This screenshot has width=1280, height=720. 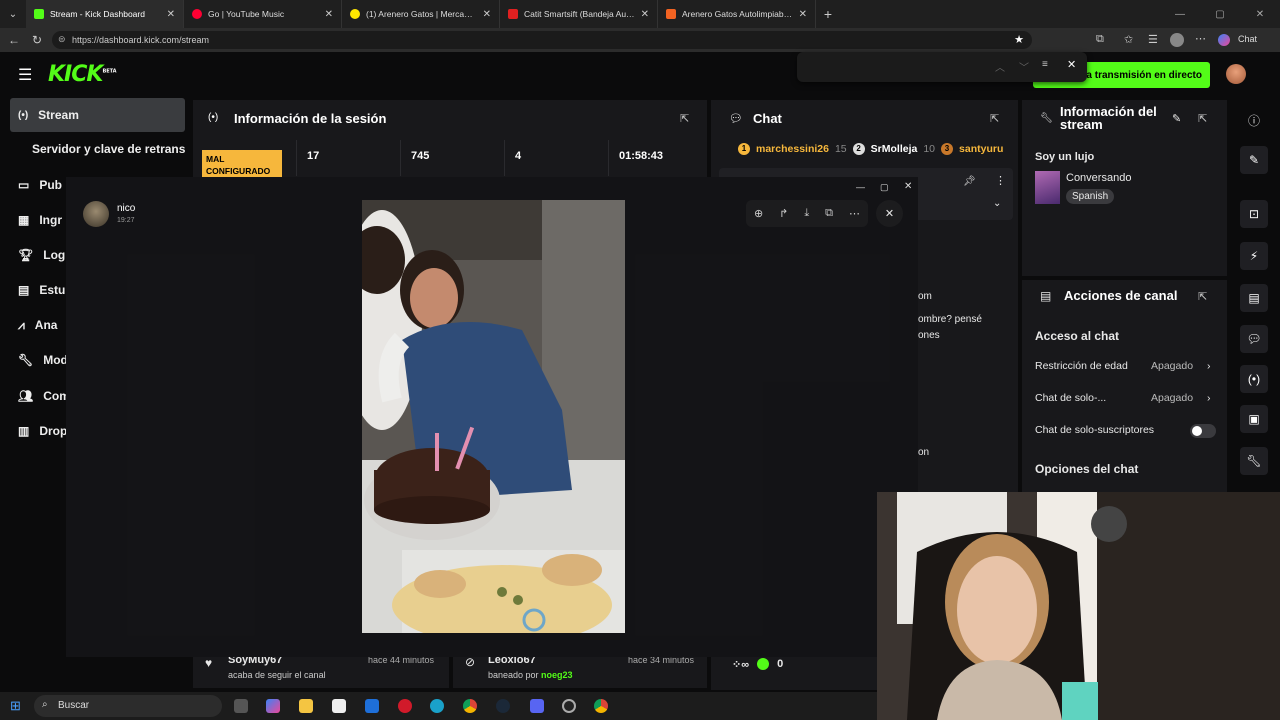 I want to click on tab-kick-dashboard: Stream - Kick Dashboard ✕, so click(x=105, y=14).